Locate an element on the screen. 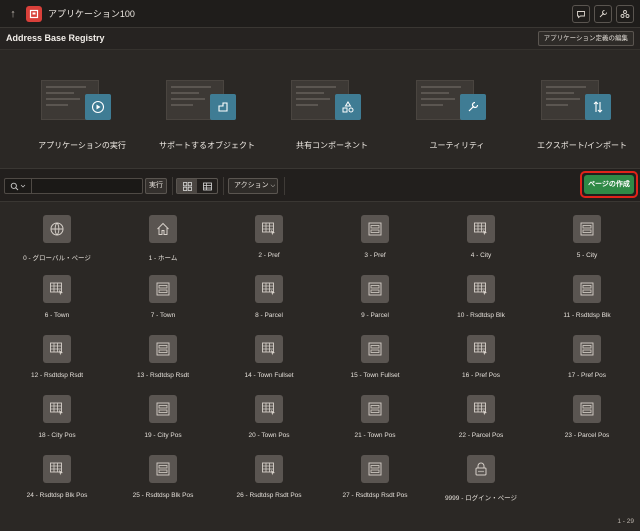 This screenshot has height=531, width=640. page-label: 11 - Rsdtdsp Blk is located at coordinates (587, 315).